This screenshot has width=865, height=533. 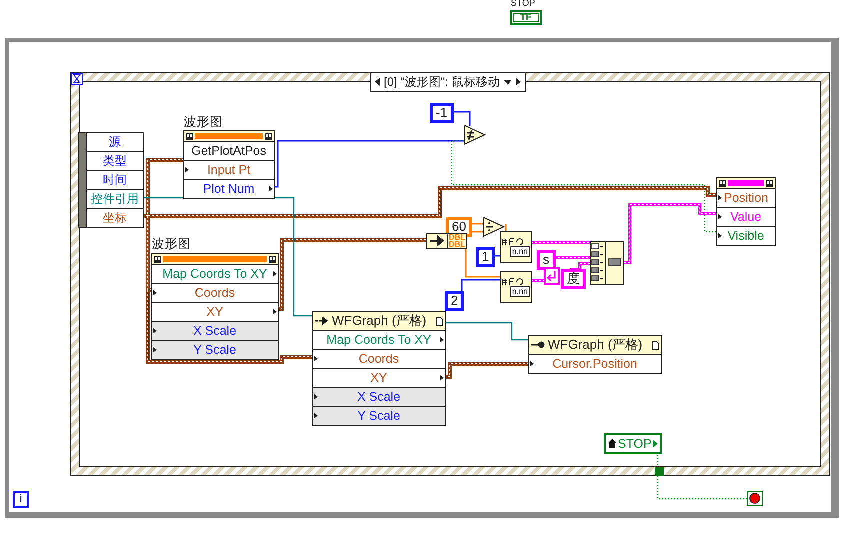 I want to click on carriage-return-icon, so click(x=552, y=276).